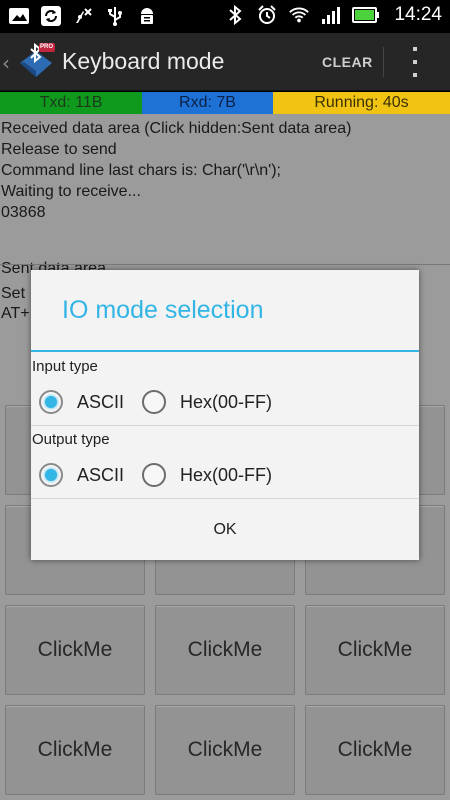  What do you see at coordinates (415, 62) in the screenshot?
I see `overflow-menu-icon` at bounding box center [415, 62].